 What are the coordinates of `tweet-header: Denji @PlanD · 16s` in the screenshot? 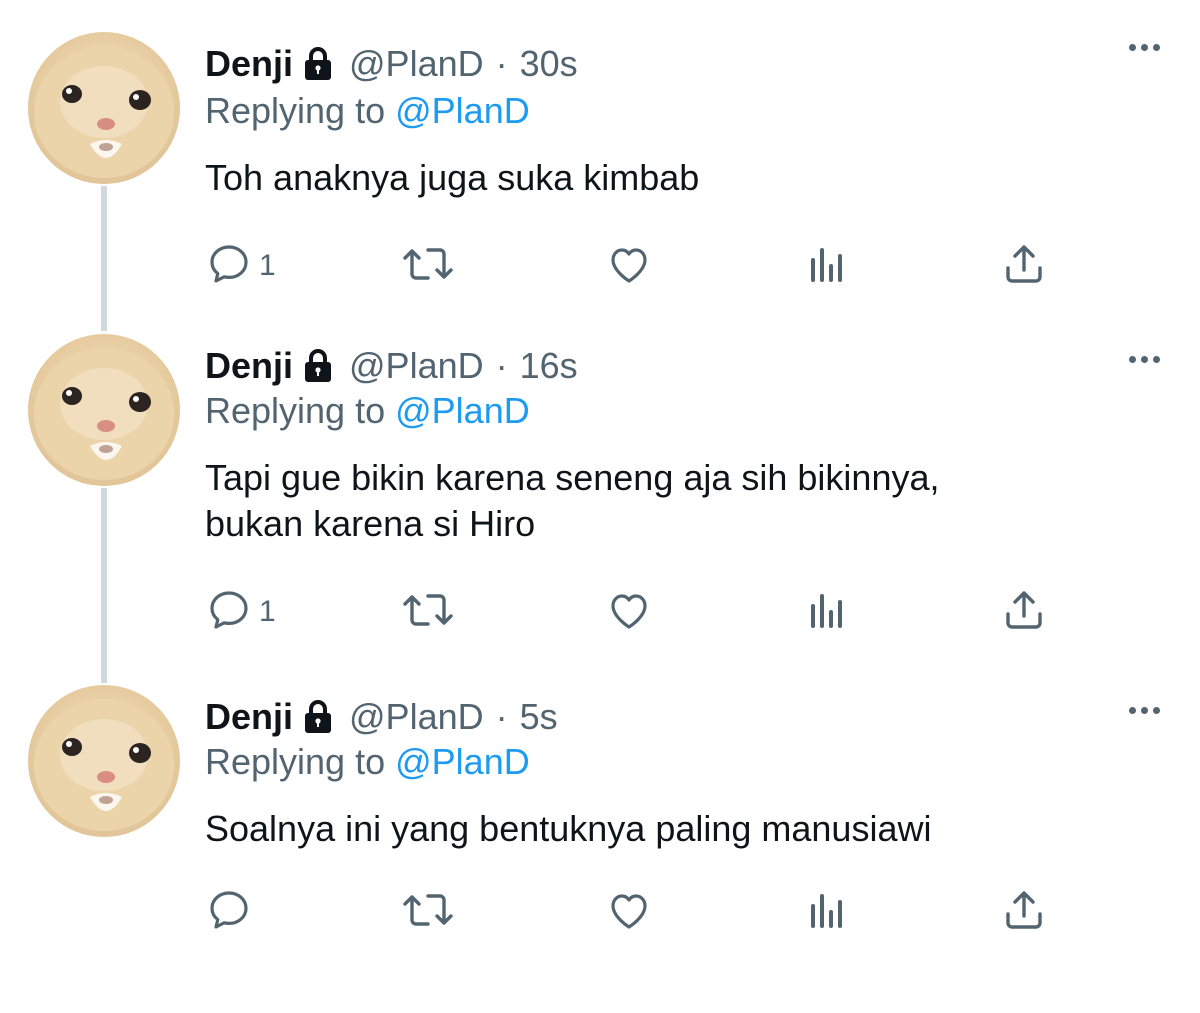 It's located at (391, 366).